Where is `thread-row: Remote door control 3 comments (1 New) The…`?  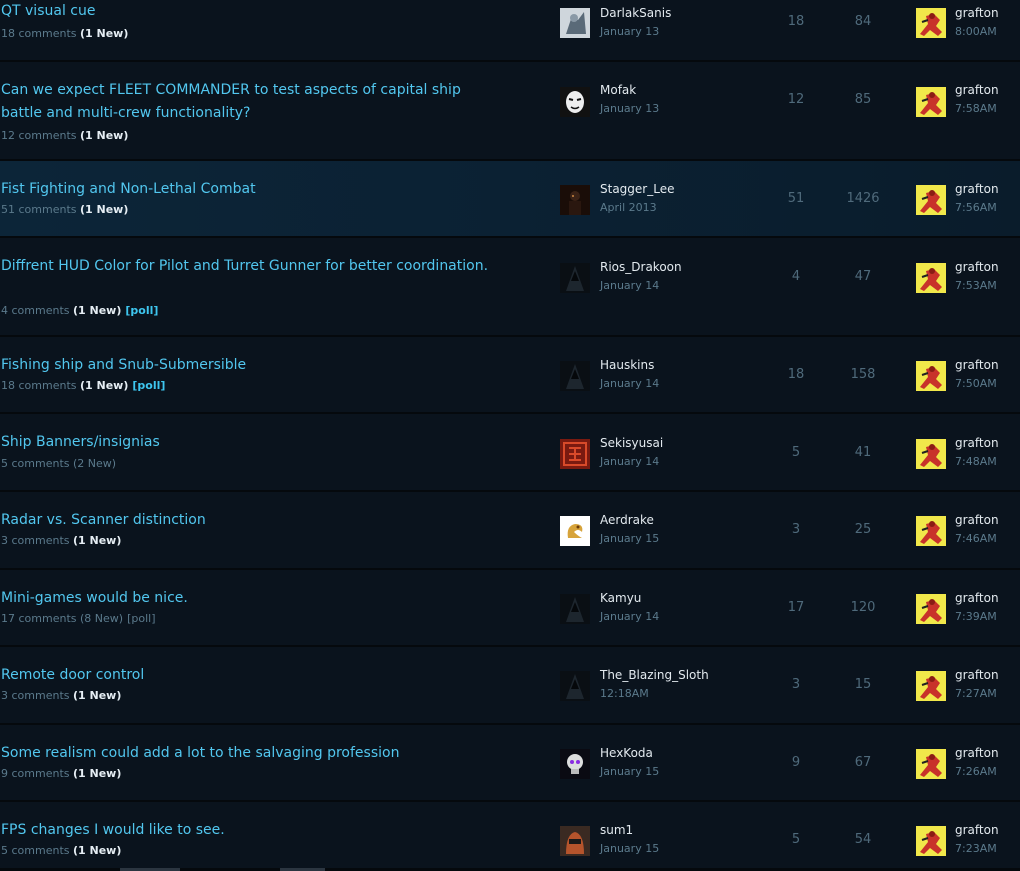
thread-row: Remote door control 3 comments (1 New) The… is located at coordinates (510, 686).